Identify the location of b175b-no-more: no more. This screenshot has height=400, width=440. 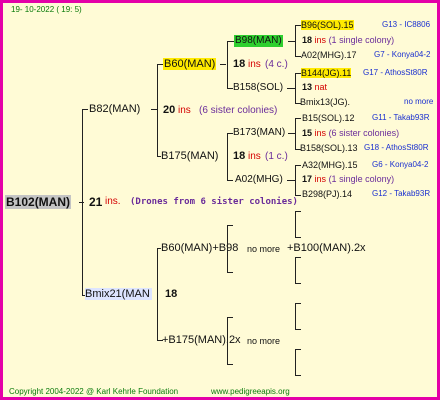
(264, 341).